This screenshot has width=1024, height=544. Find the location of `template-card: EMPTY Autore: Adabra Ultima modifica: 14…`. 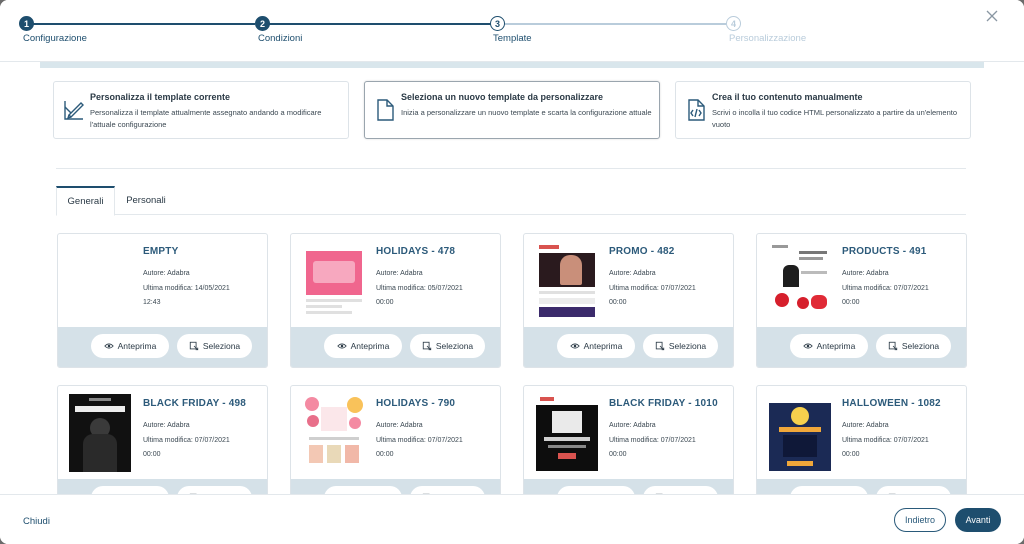

template-card: EMPTY Autore: Adabra Ultima modifica: 14… is located at coordinates (162, 300).